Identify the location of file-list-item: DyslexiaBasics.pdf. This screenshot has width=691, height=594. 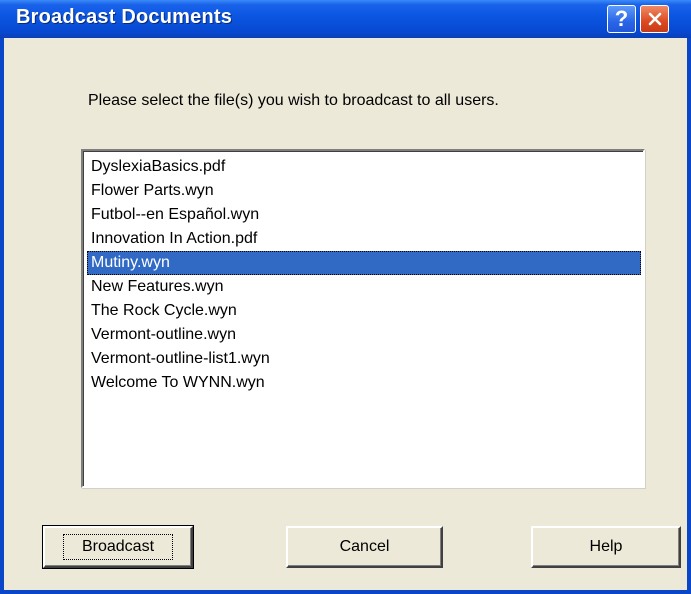
(364, 167).